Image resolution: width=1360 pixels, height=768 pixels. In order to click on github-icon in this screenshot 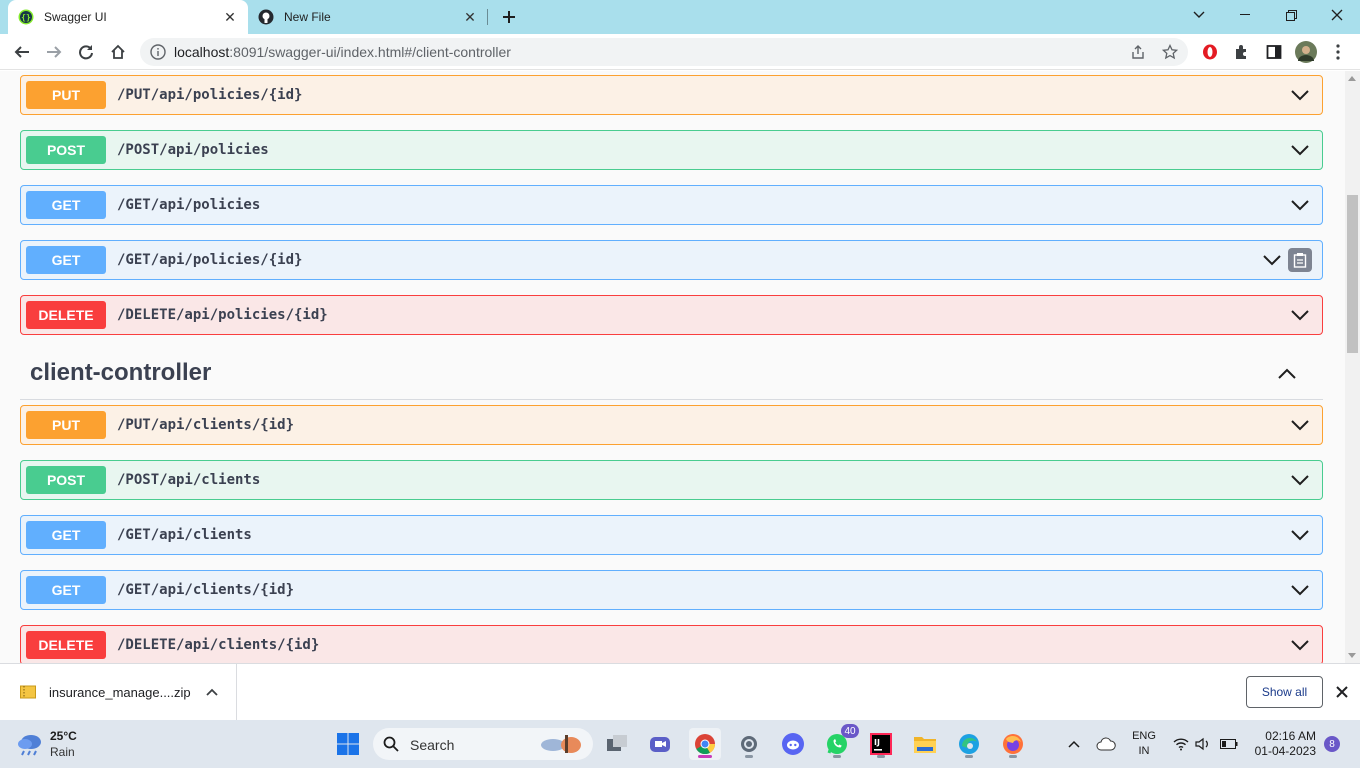, I will do `click(266, 17)`.